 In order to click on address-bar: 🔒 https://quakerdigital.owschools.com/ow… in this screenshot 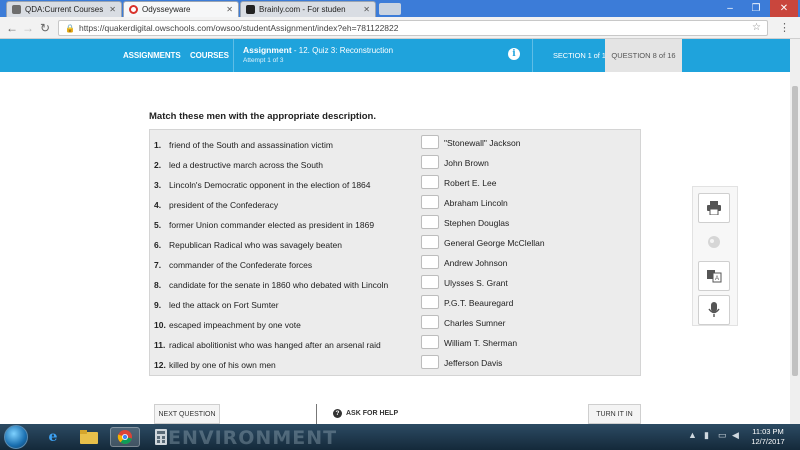, I will do `click(413, 28)`.